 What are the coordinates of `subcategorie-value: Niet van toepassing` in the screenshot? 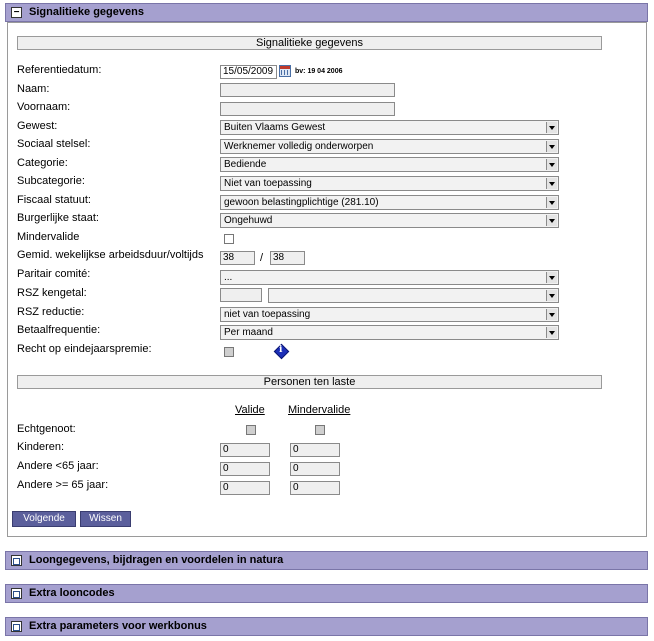 It's located at (268, 183).